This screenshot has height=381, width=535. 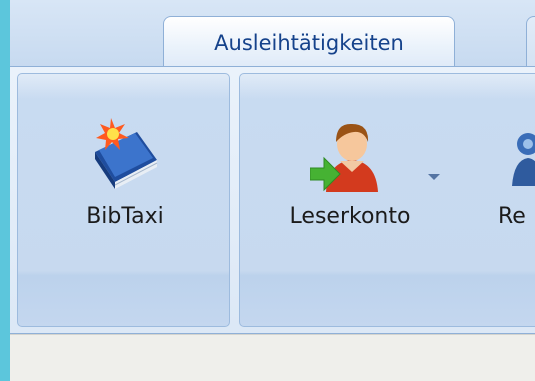 What do you see at coordinates (523, 159) in the screenshot?
I see `user-group-icon` at bounding box center [523, 159].